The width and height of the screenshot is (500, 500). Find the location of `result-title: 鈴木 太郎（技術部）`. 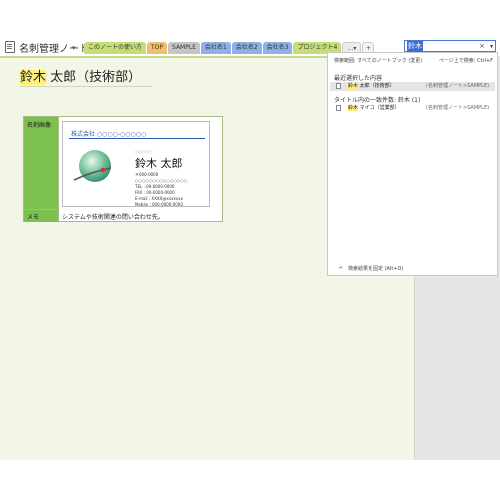

result-title: 鈴木 太郎（技術部） is located at coordinates (371, 86).